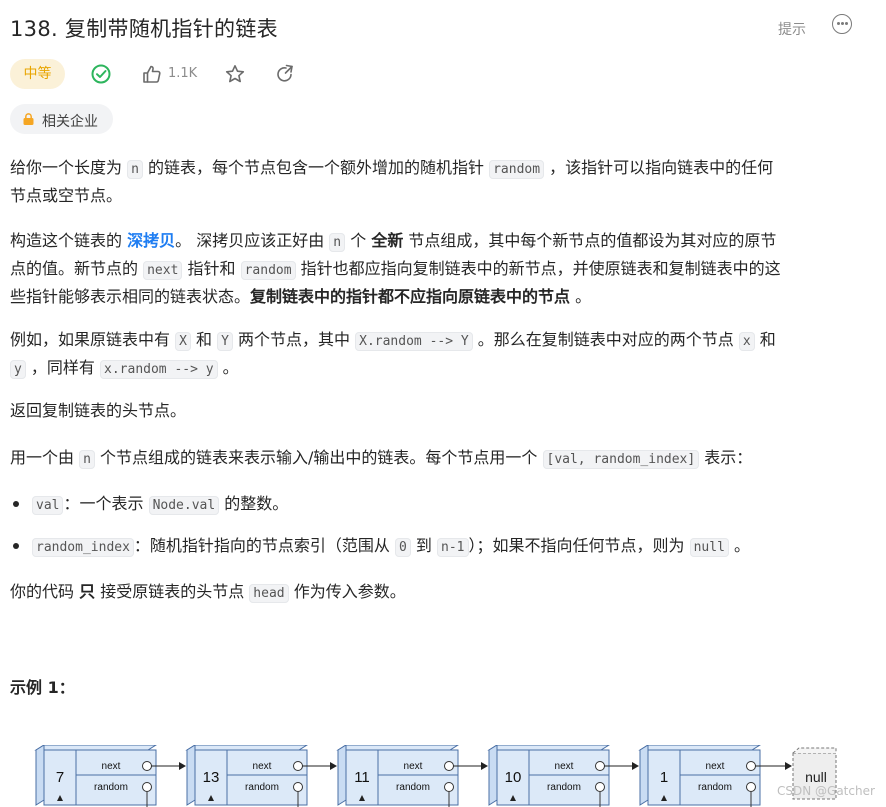 The image size is (886, 807). Describe the element at coordinates (664, 777) in the screenshot. I see `node-value: 1` at that location.